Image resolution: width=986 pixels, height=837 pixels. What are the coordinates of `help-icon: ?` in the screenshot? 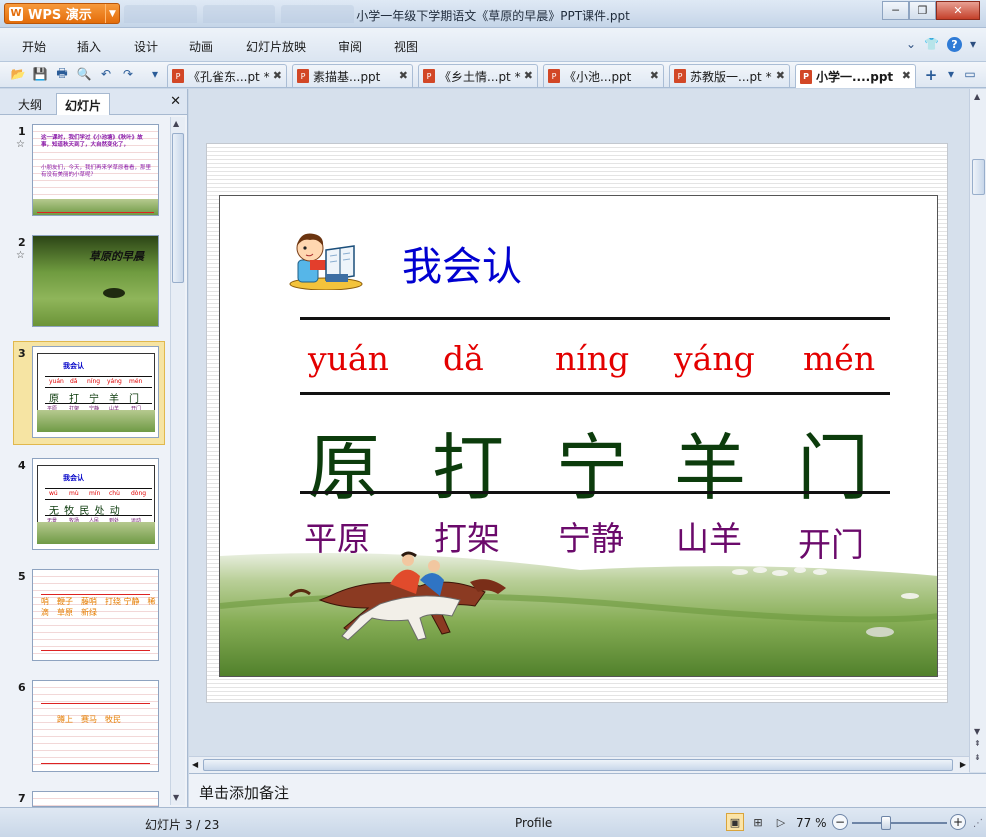 It's located at (954, 44).